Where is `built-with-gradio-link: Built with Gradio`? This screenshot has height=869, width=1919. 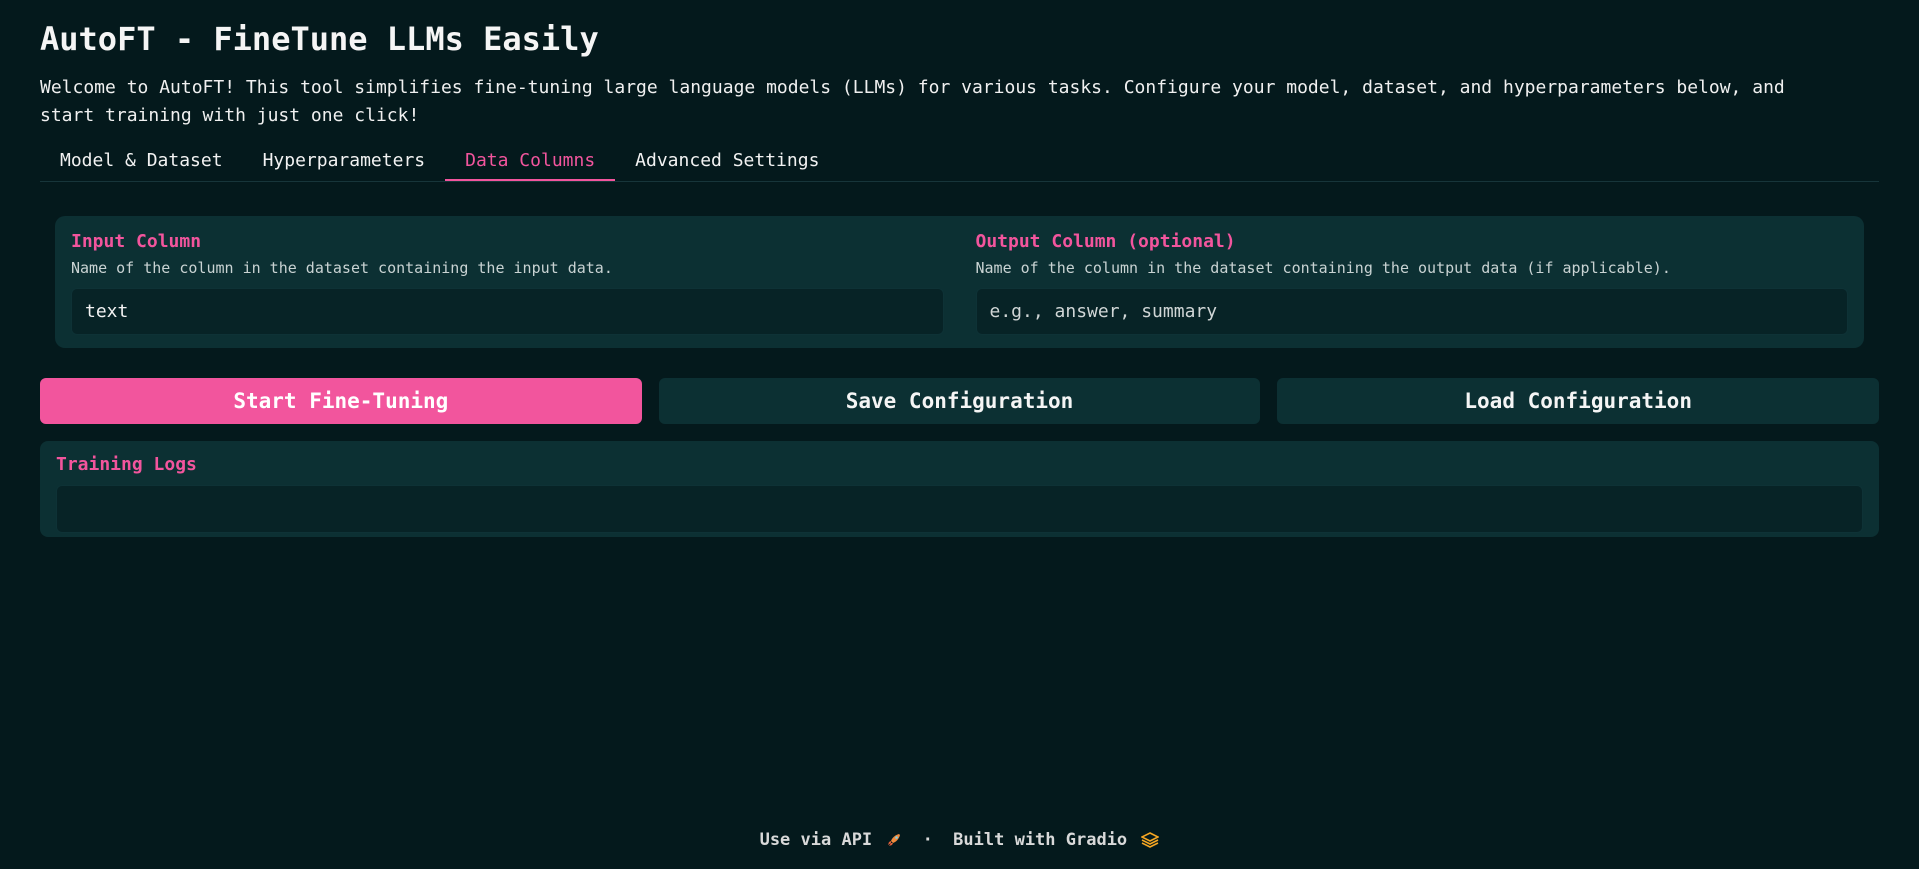 built-with-gradio-link: Built with Gradio is located at coordinates (1040, 840).